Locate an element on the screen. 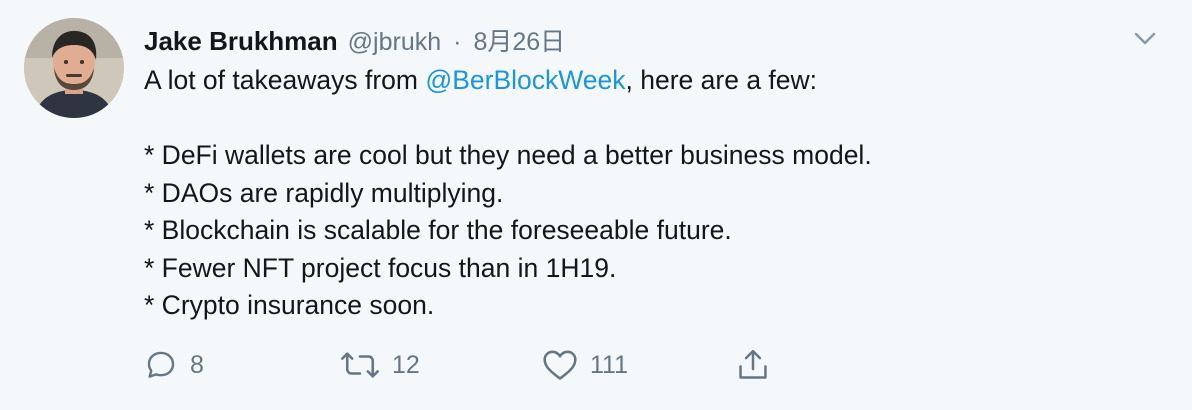 The height and width of the screenshot is (410, 1192). chevron-down-icon is located at coordinates (1145, 38).